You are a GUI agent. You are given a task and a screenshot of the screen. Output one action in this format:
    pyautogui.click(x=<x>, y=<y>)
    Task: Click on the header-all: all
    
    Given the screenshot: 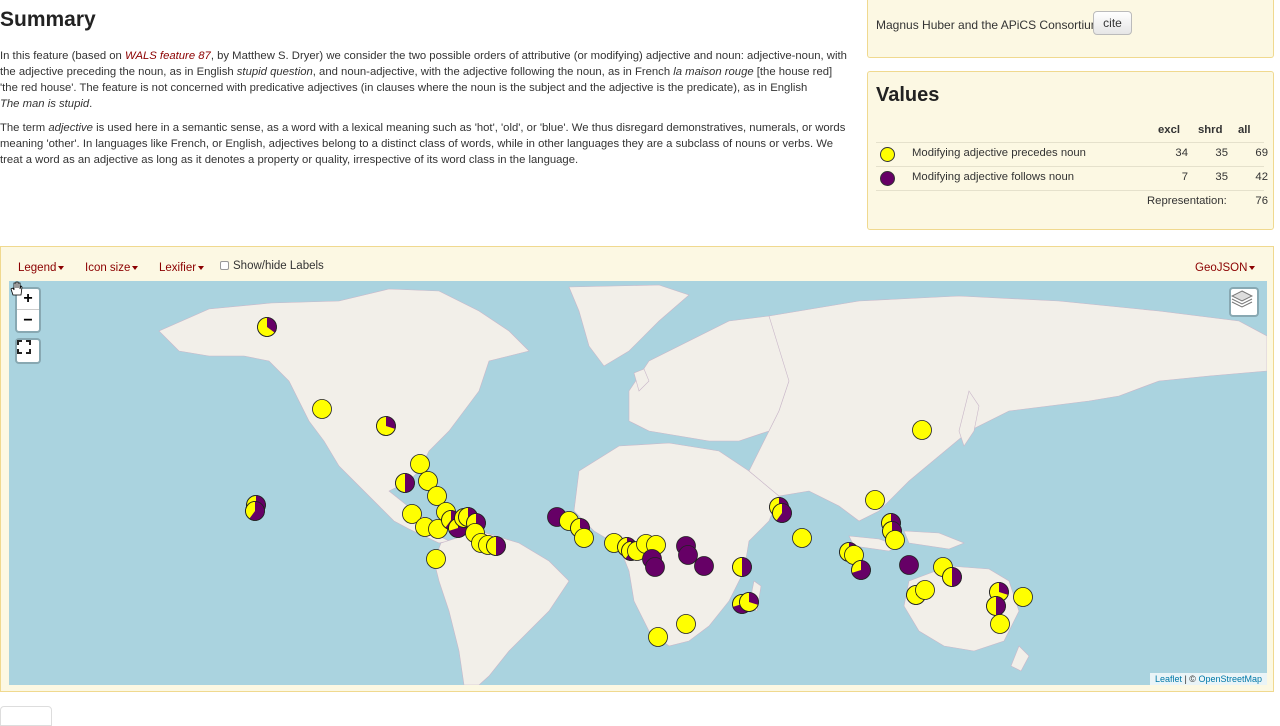 What is the action you would take?
    pyautogui.click(x=1244, y=130)
    